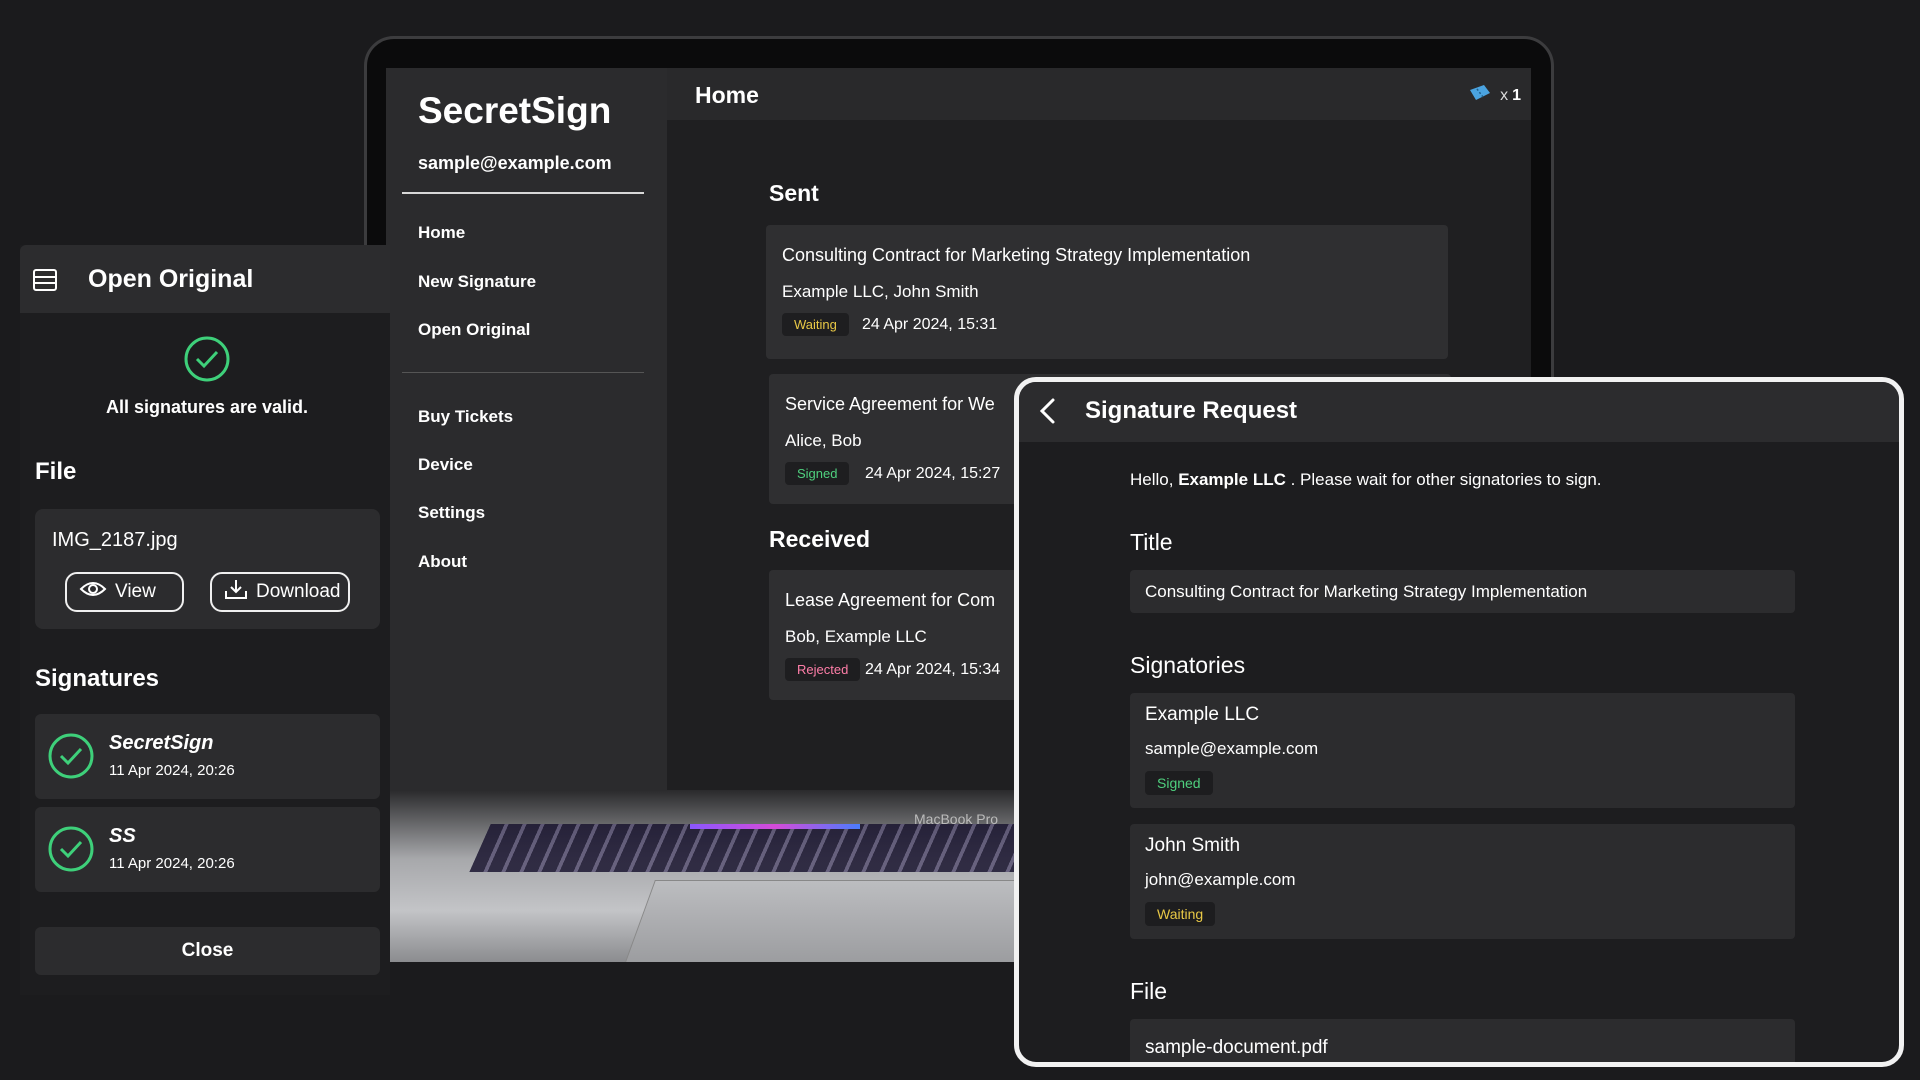 The width and height of the screenshot is (1920, 1080). What do you see at coordinates (823, 669) in the screenshot?
I see `status-badge: Rejected` at bounding box center [823, 669].